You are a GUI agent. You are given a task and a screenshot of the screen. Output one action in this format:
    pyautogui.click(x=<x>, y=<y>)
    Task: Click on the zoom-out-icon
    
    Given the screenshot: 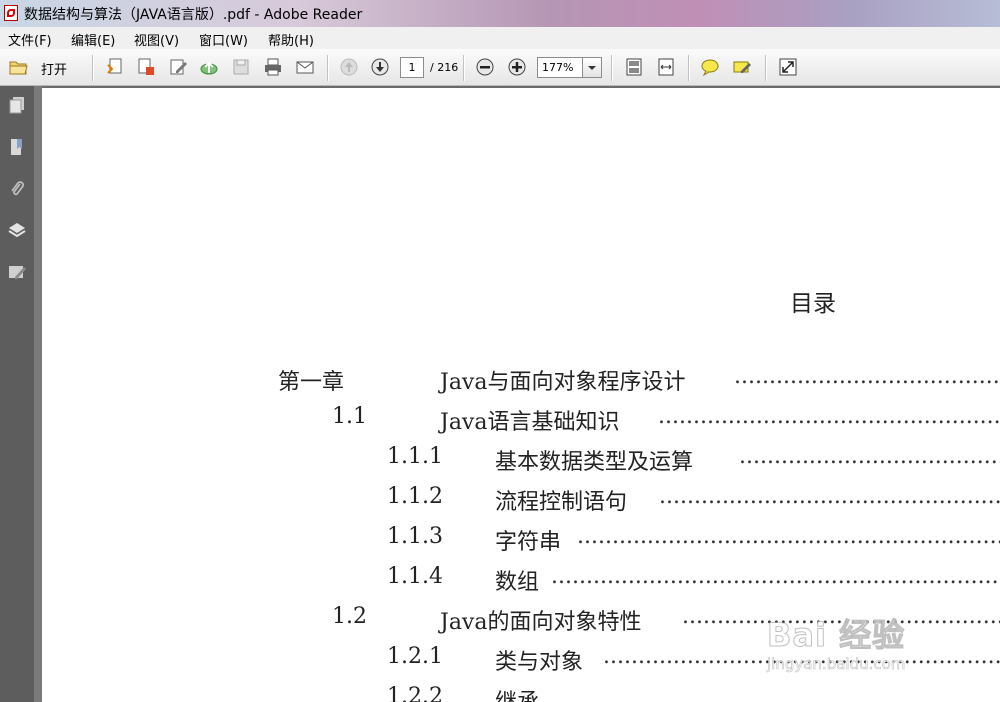 What is the action you would take?
    pyautogui.click(x=485, y=67)
    